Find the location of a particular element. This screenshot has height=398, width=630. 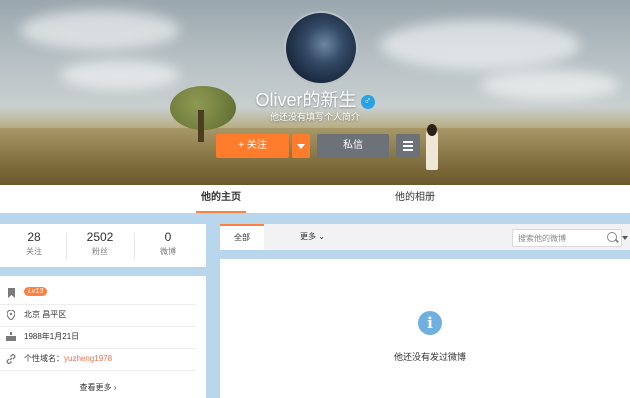

stat-label: 微博 is located at coordinates (168, 251).